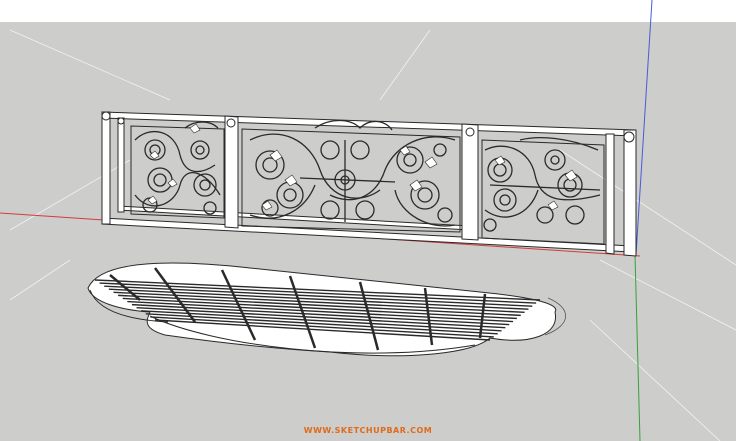 This screenshot has width=736, height=441. What do you see at coordinates (630, 193) in the screenshot?
I see `post-right-outer` at bounding box center [630, 193].